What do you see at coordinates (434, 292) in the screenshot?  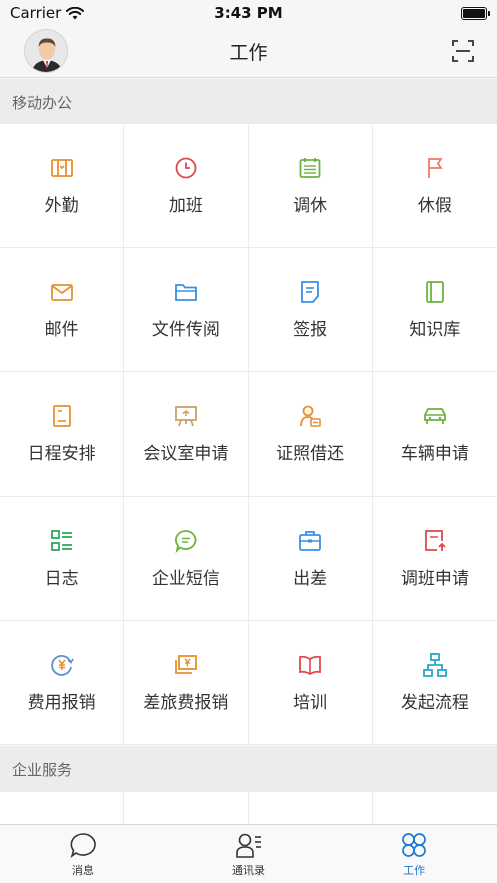 I see `book-icon` at bounding box center [434, 292].